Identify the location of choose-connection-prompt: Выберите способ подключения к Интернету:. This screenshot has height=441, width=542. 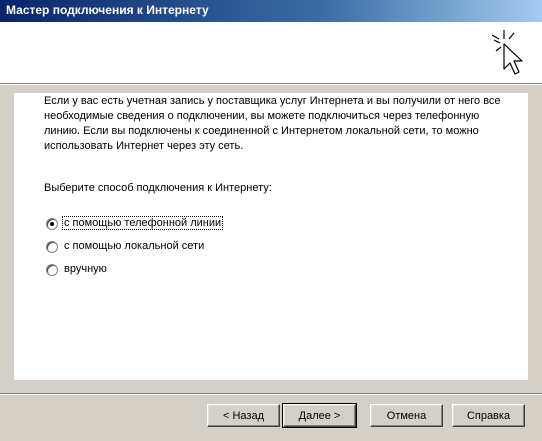
(158, 188).